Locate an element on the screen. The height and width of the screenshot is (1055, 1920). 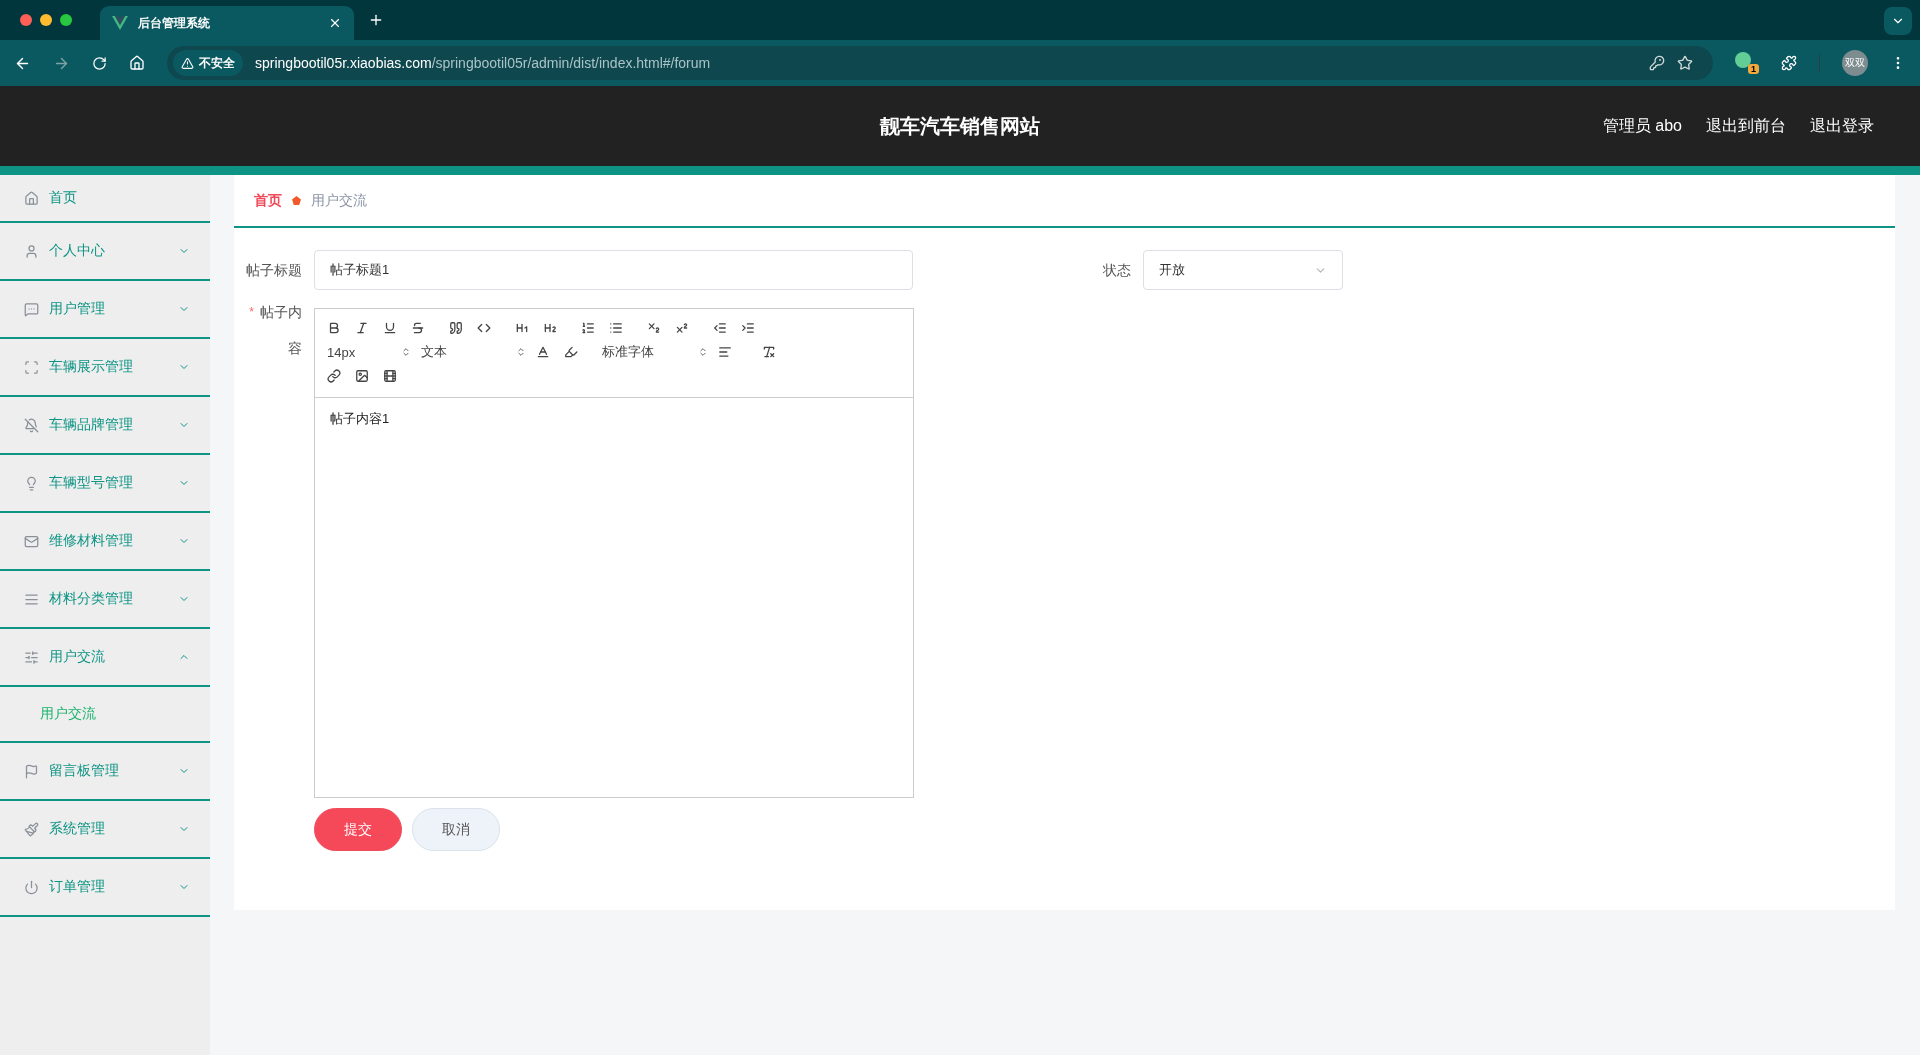
header-link: 退出登录 is located at coordinates (1842, 126).